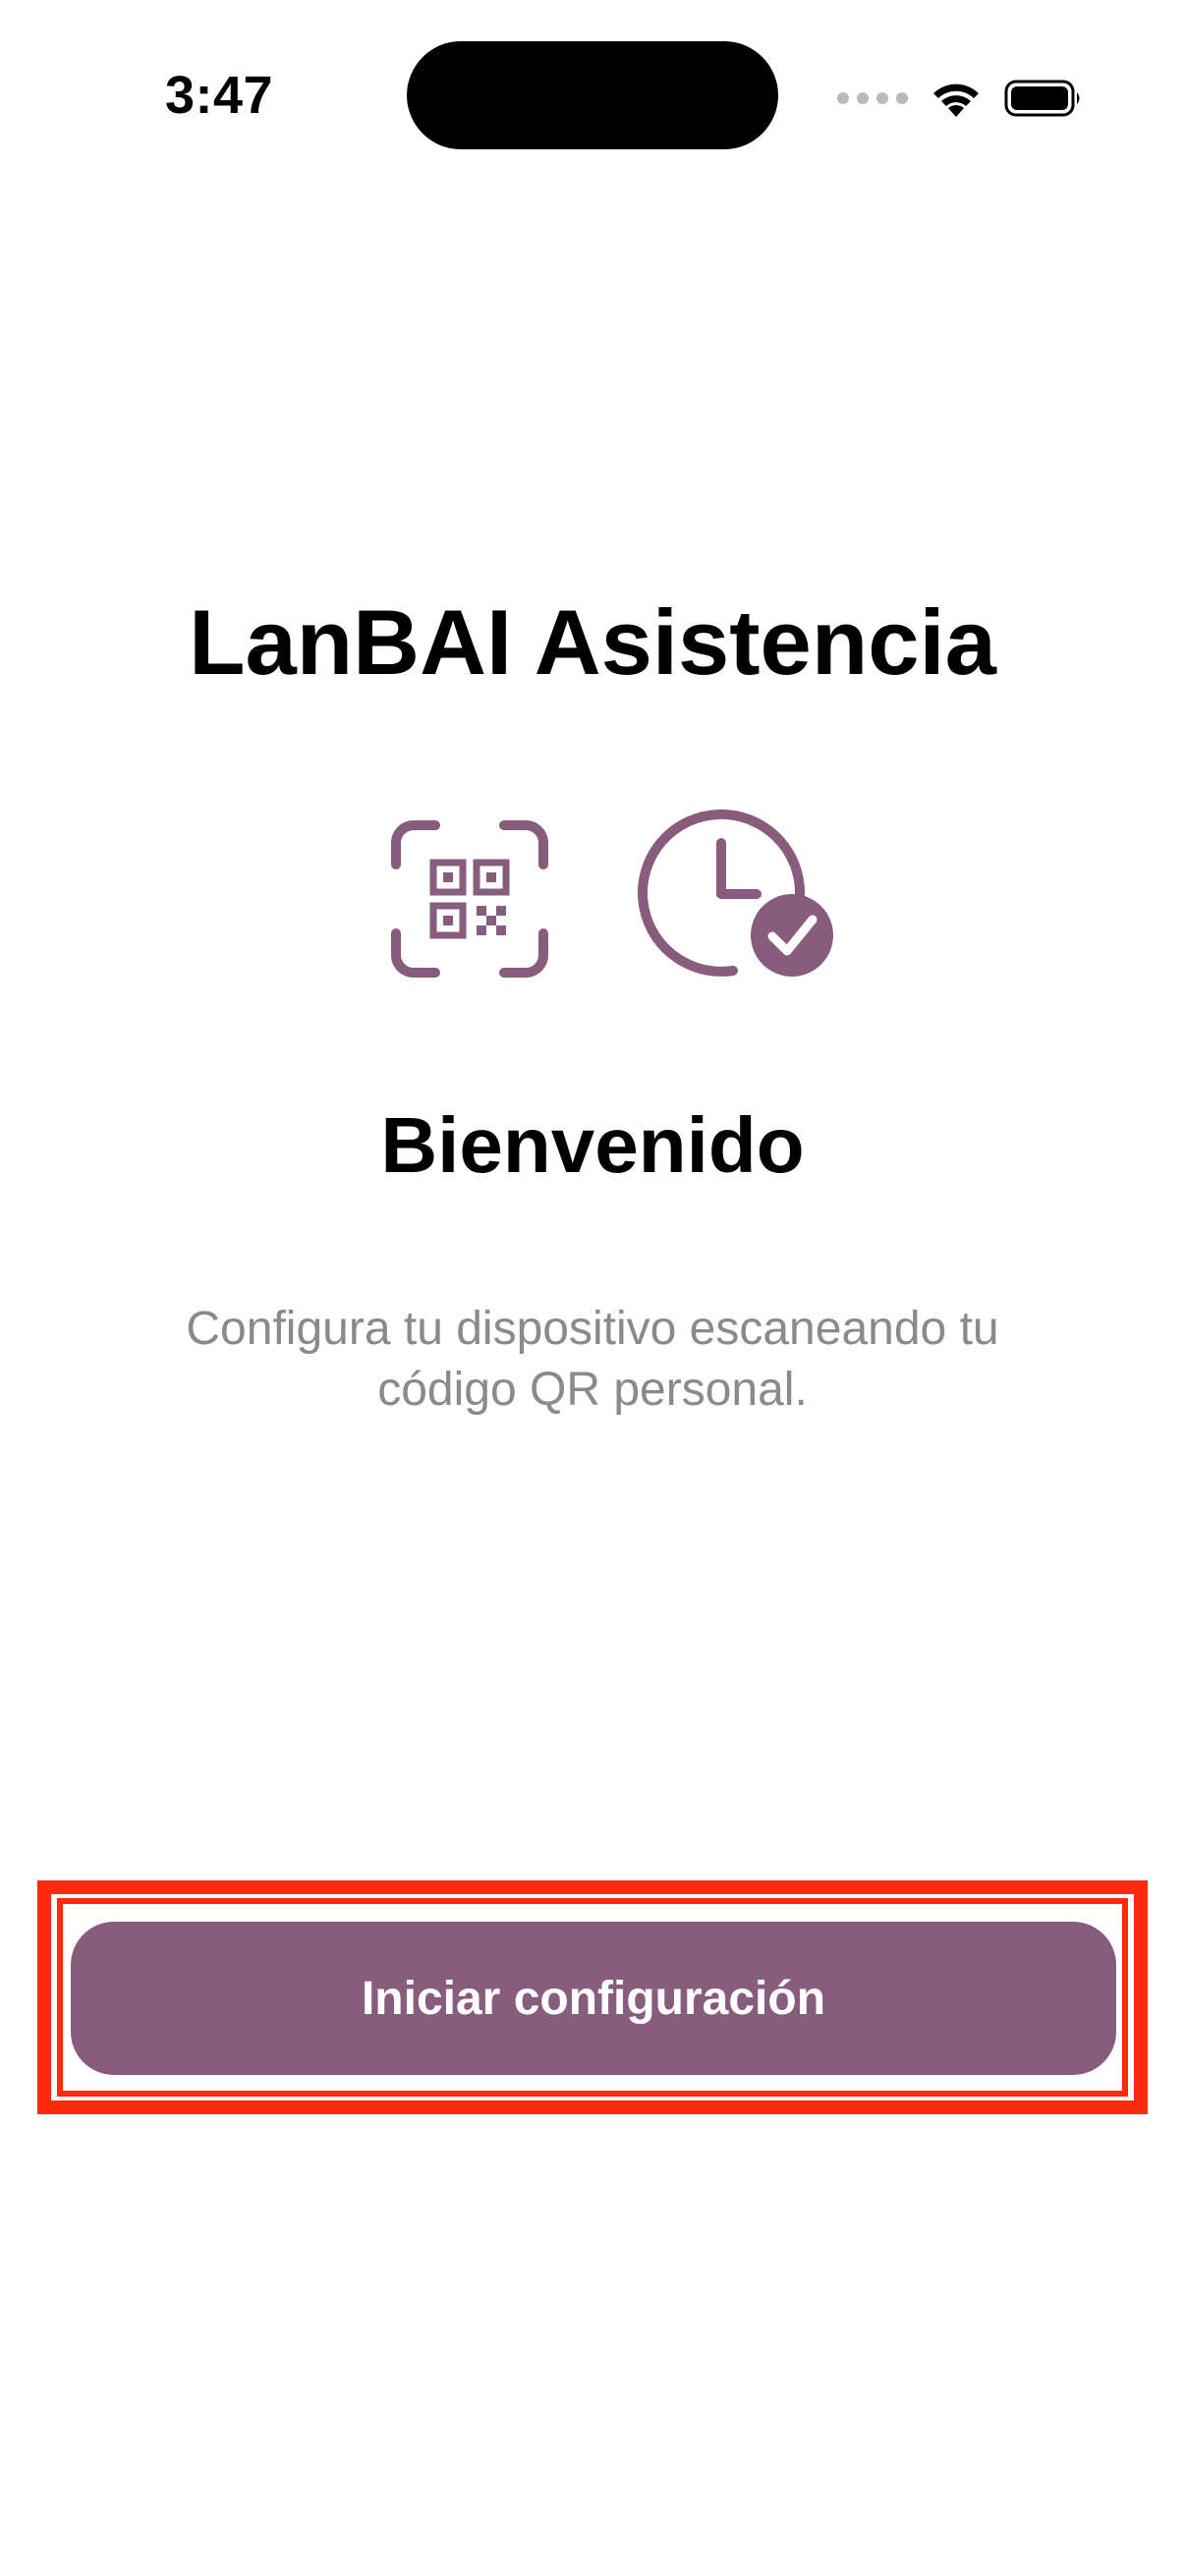 This screenshot has width=1185, height=2576. I want to click on status-icons, so click(960, 98).